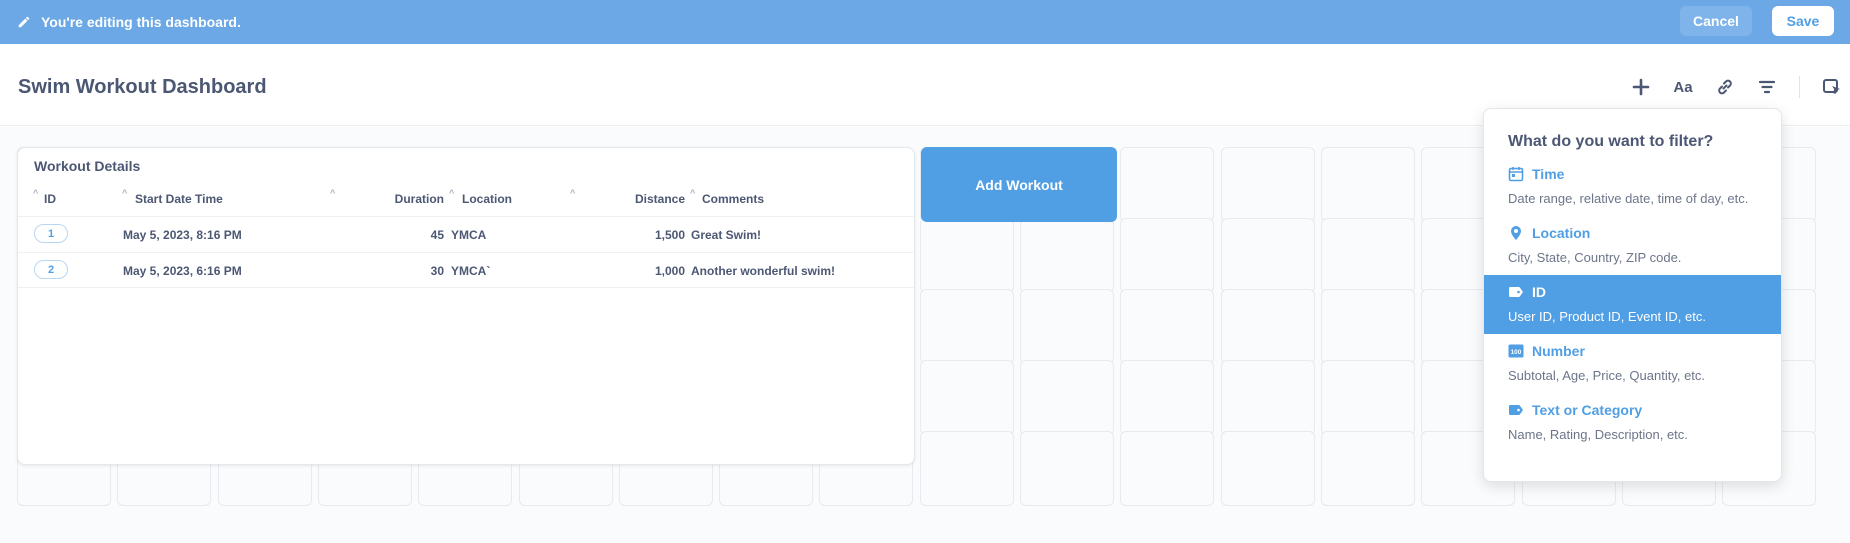 The height and width of the screenshot is (543, 1850). I want to click on click-behavior-button, so click(1832, 87).